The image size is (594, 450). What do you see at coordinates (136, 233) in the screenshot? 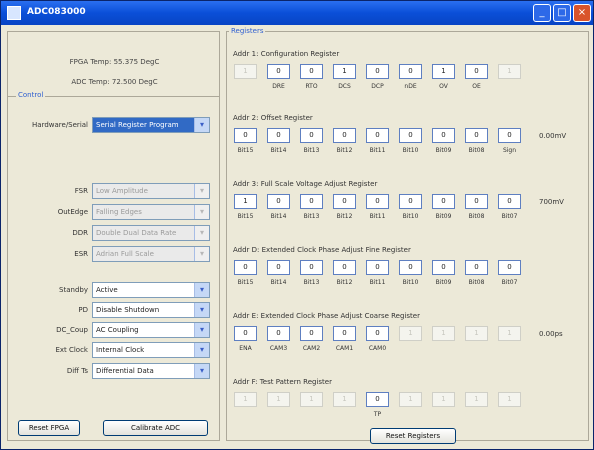
I see `control-combo-value: Double Dual Data Rate` at bounding box center [136, 233].